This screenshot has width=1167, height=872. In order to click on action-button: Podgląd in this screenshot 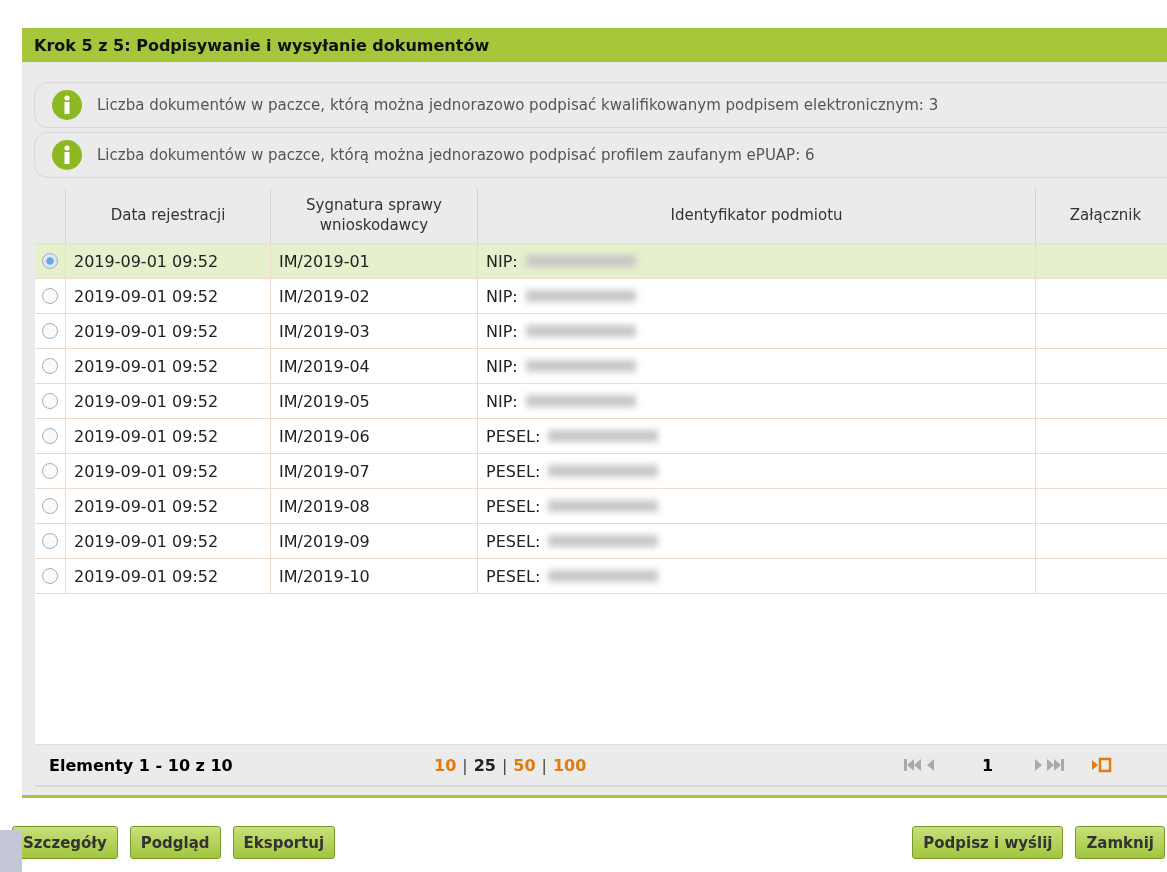, I will do `click(175, 842)`.